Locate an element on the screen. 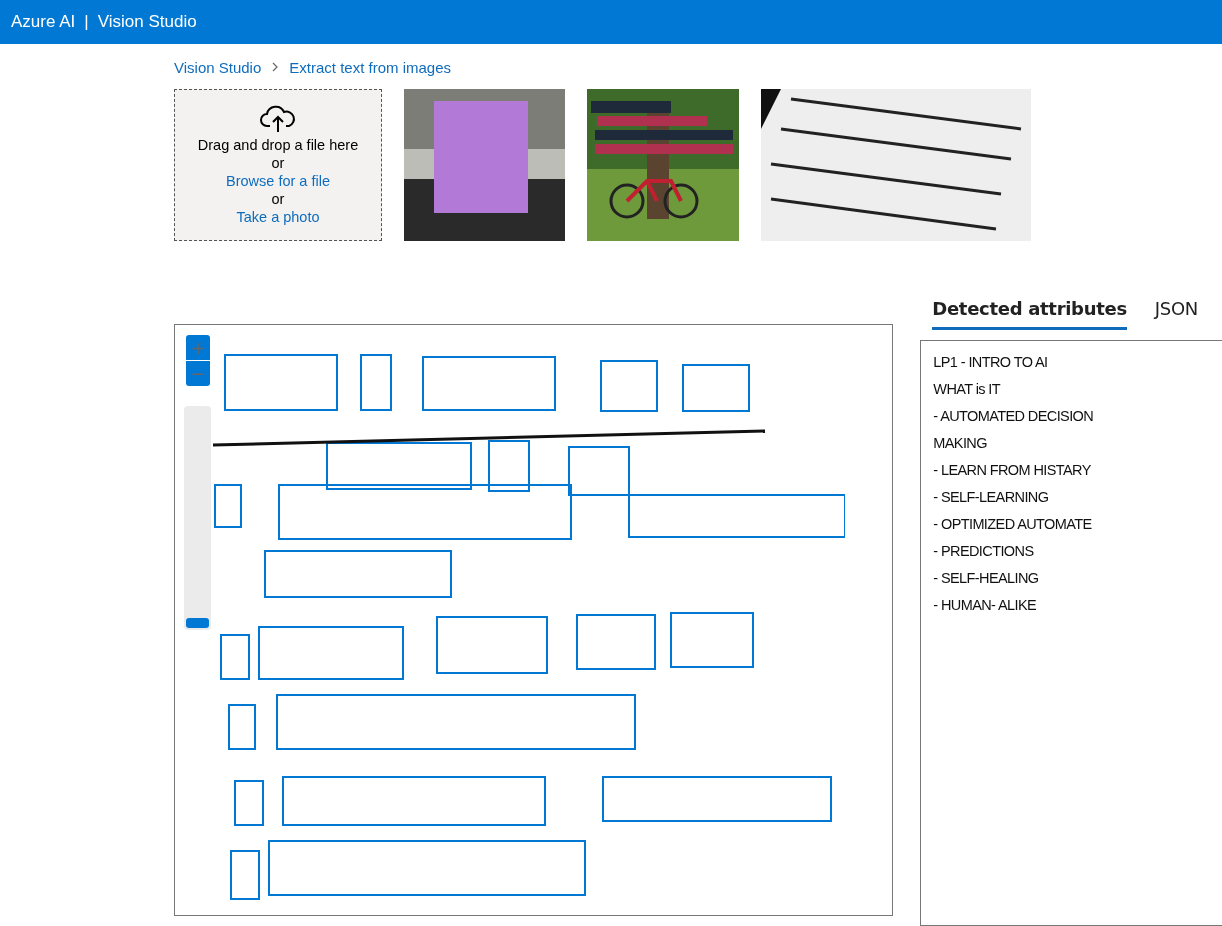 Image resolution: width=1222 pixels, height=926 pixels. bicycle-photo is located at coordinates (663, 165).